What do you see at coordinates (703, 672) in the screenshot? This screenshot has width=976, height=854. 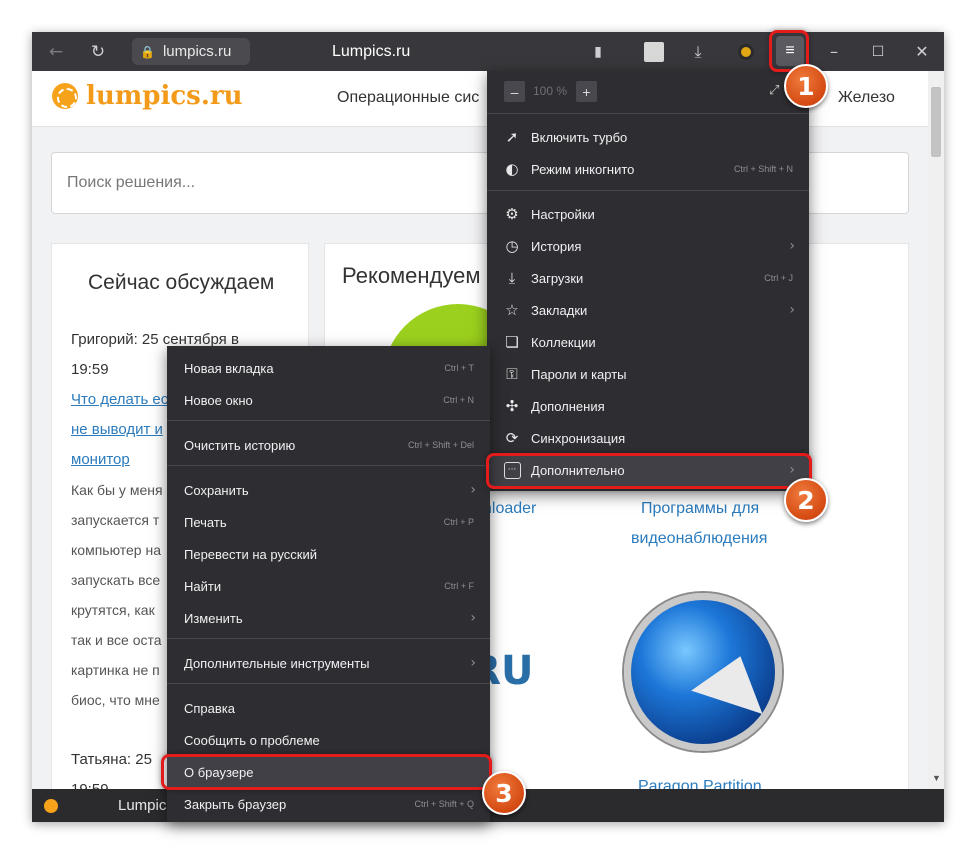 I see `paragon-image` at bounding box center [703, 672].